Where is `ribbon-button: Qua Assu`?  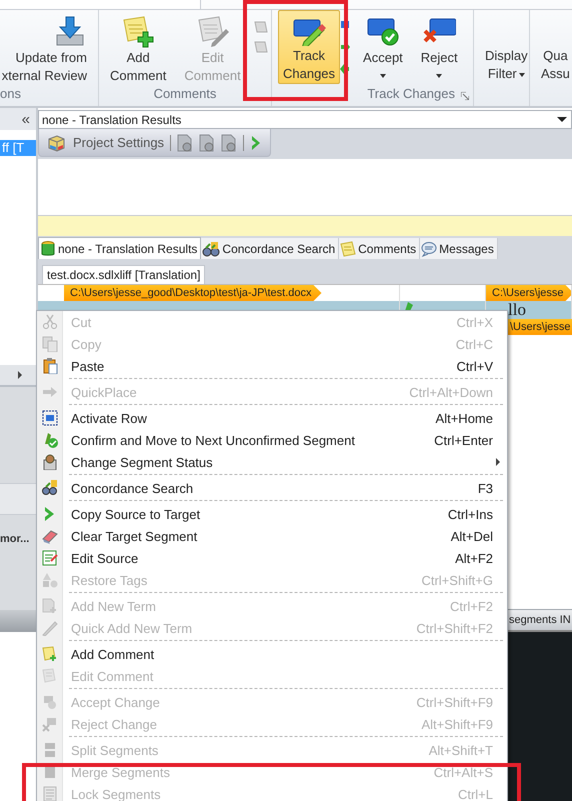
ribbon-button: Qua Assu is located at coordinates (554, 47).